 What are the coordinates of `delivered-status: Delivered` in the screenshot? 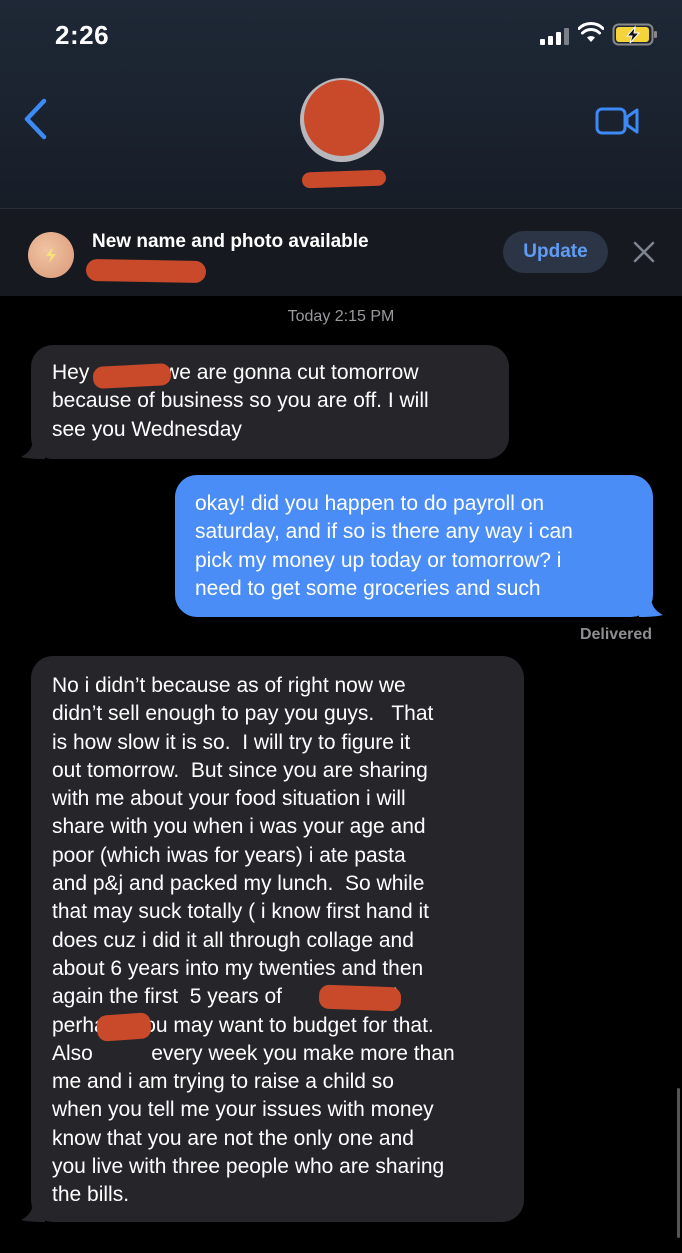 It's located at (615, 634).